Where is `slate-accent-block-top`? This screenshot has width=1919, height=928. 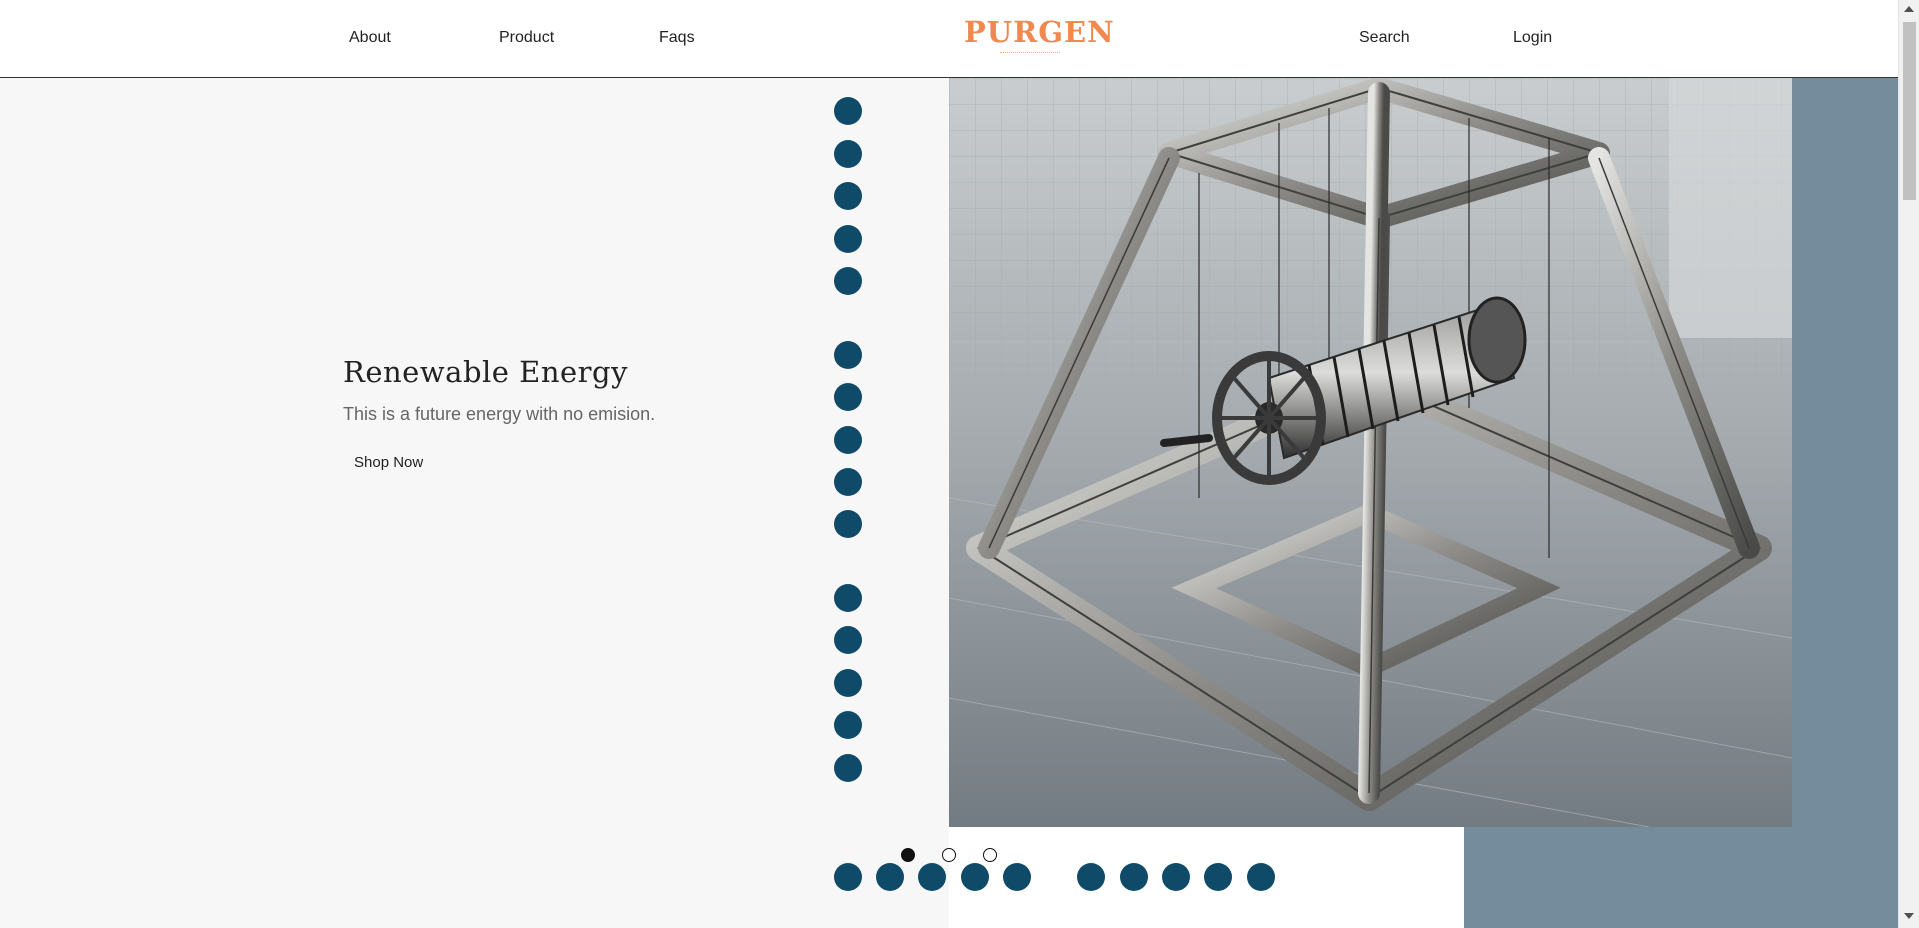 slate-accent-block-top is located at coordinates (1845, 452).